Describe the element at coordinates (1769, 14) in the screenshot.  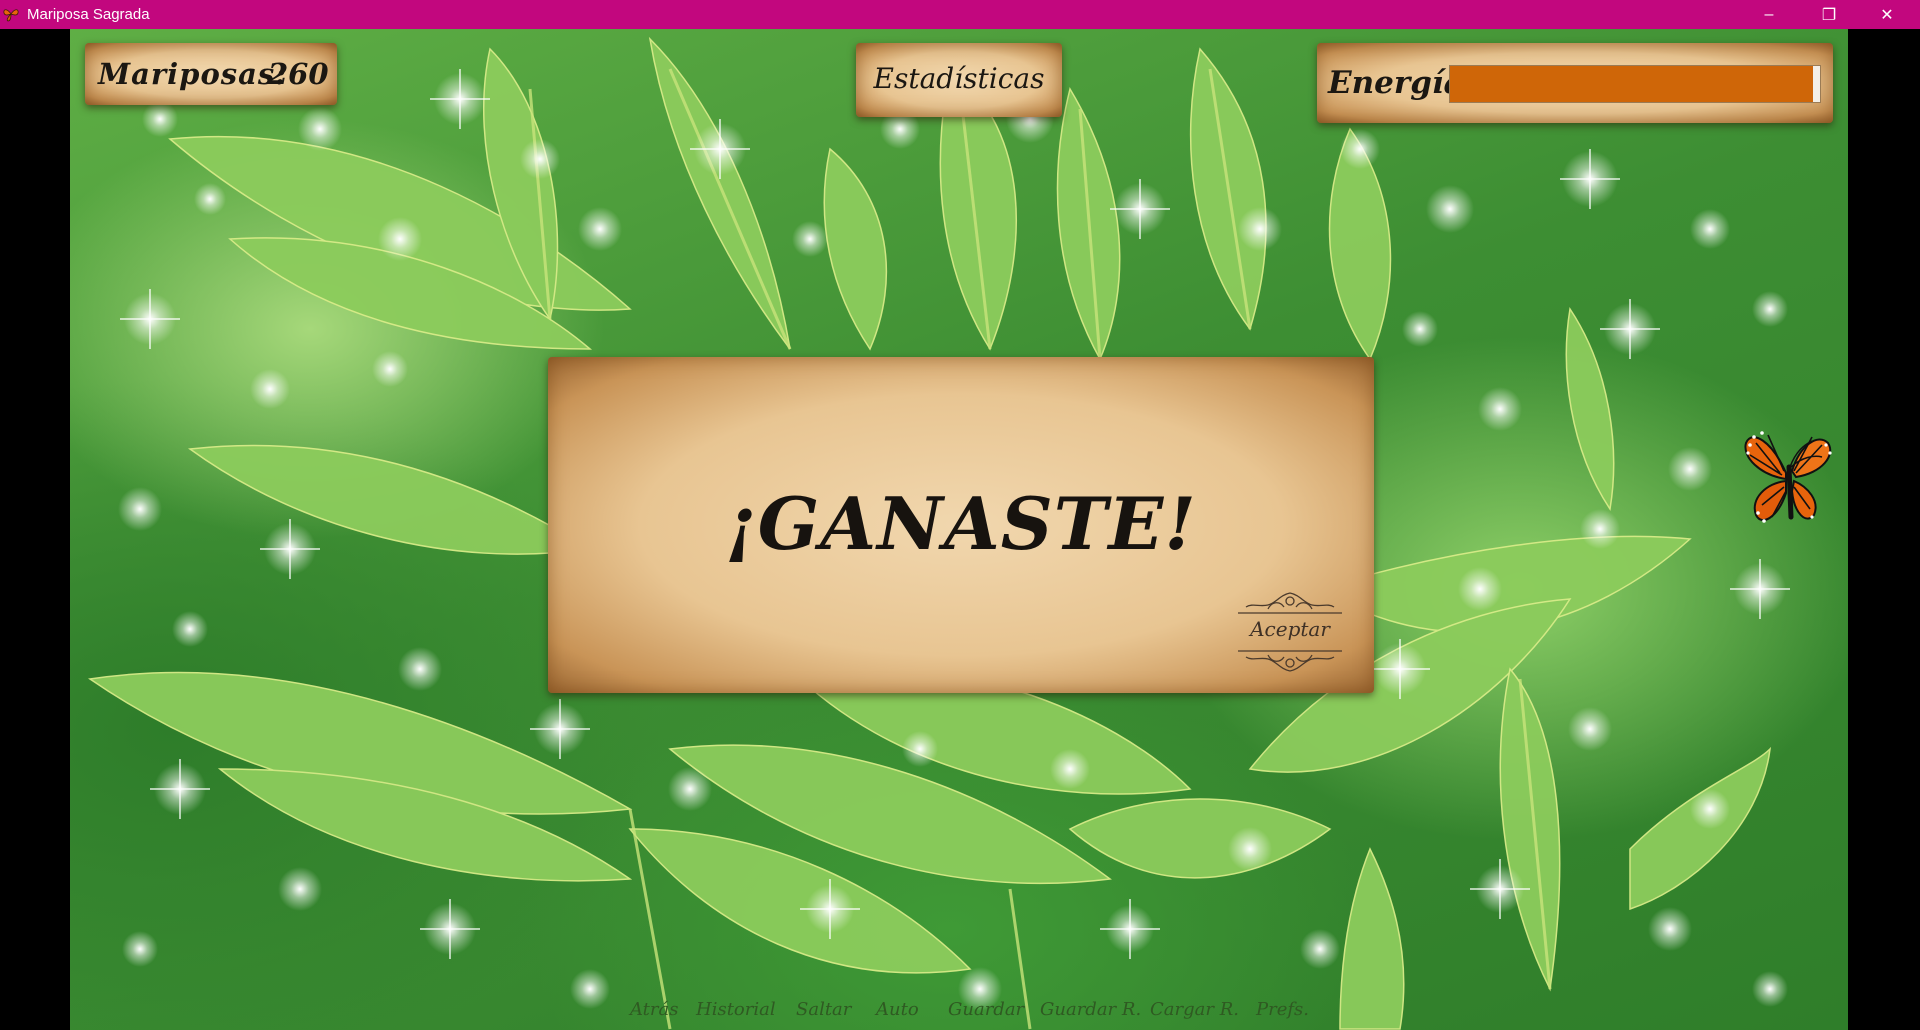
I see `minimize-button: –` at that location.